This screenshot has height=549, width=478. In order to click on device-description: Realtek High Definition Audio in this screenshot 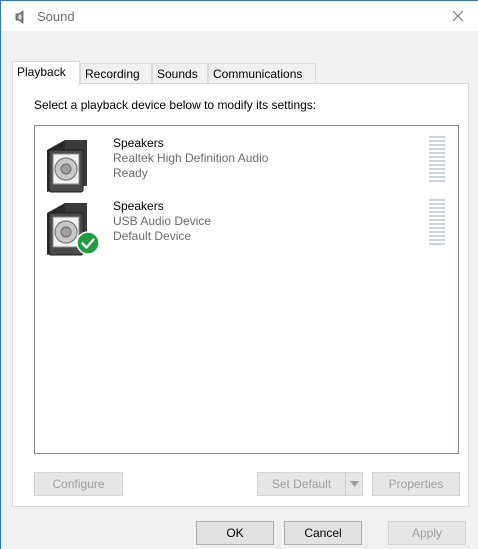, I will do `click(191, 158)`.